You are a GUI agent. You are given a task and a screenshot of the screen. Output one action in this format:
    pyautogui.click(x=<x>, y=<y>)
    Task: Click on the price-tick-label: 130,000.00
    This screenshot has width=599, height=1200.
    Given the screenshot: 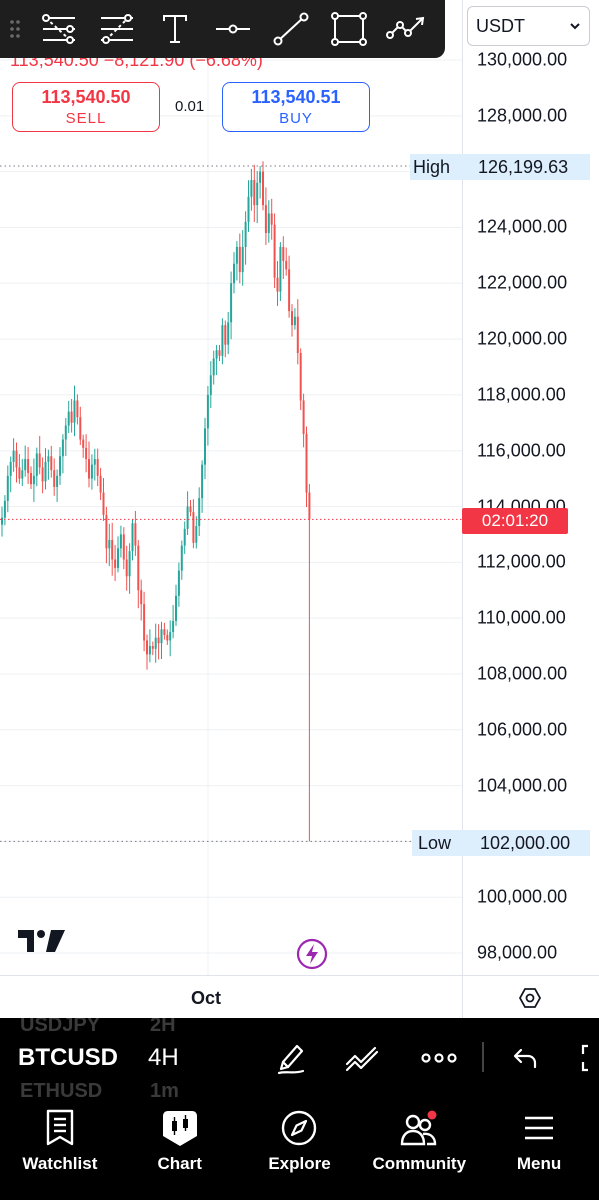 What is the action you would take?
    pyautogui.click(x=522, y=59)
    